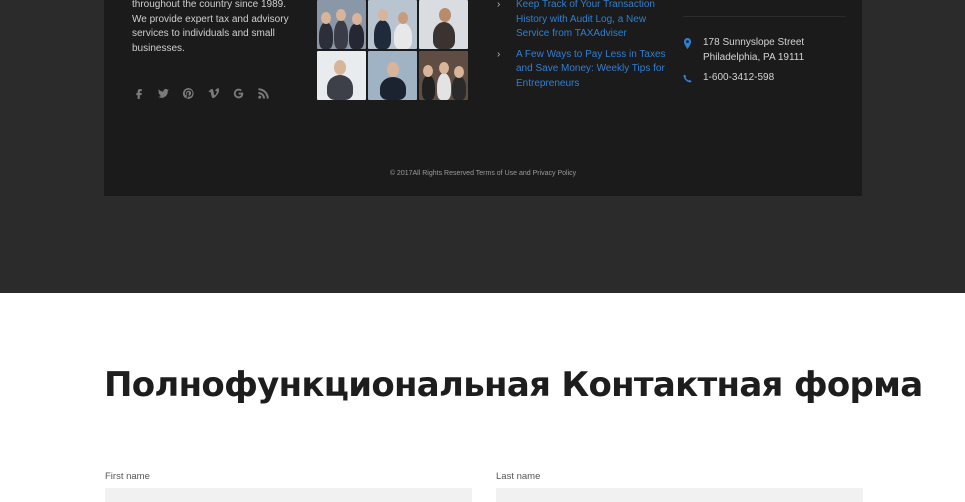  I want to click on social-links, so click(208, 94).